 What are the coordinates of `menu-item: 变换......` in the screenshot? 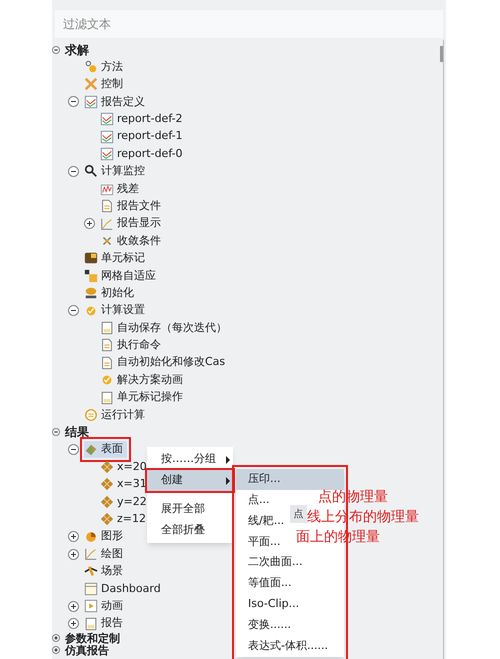 It's located at (265, 625).